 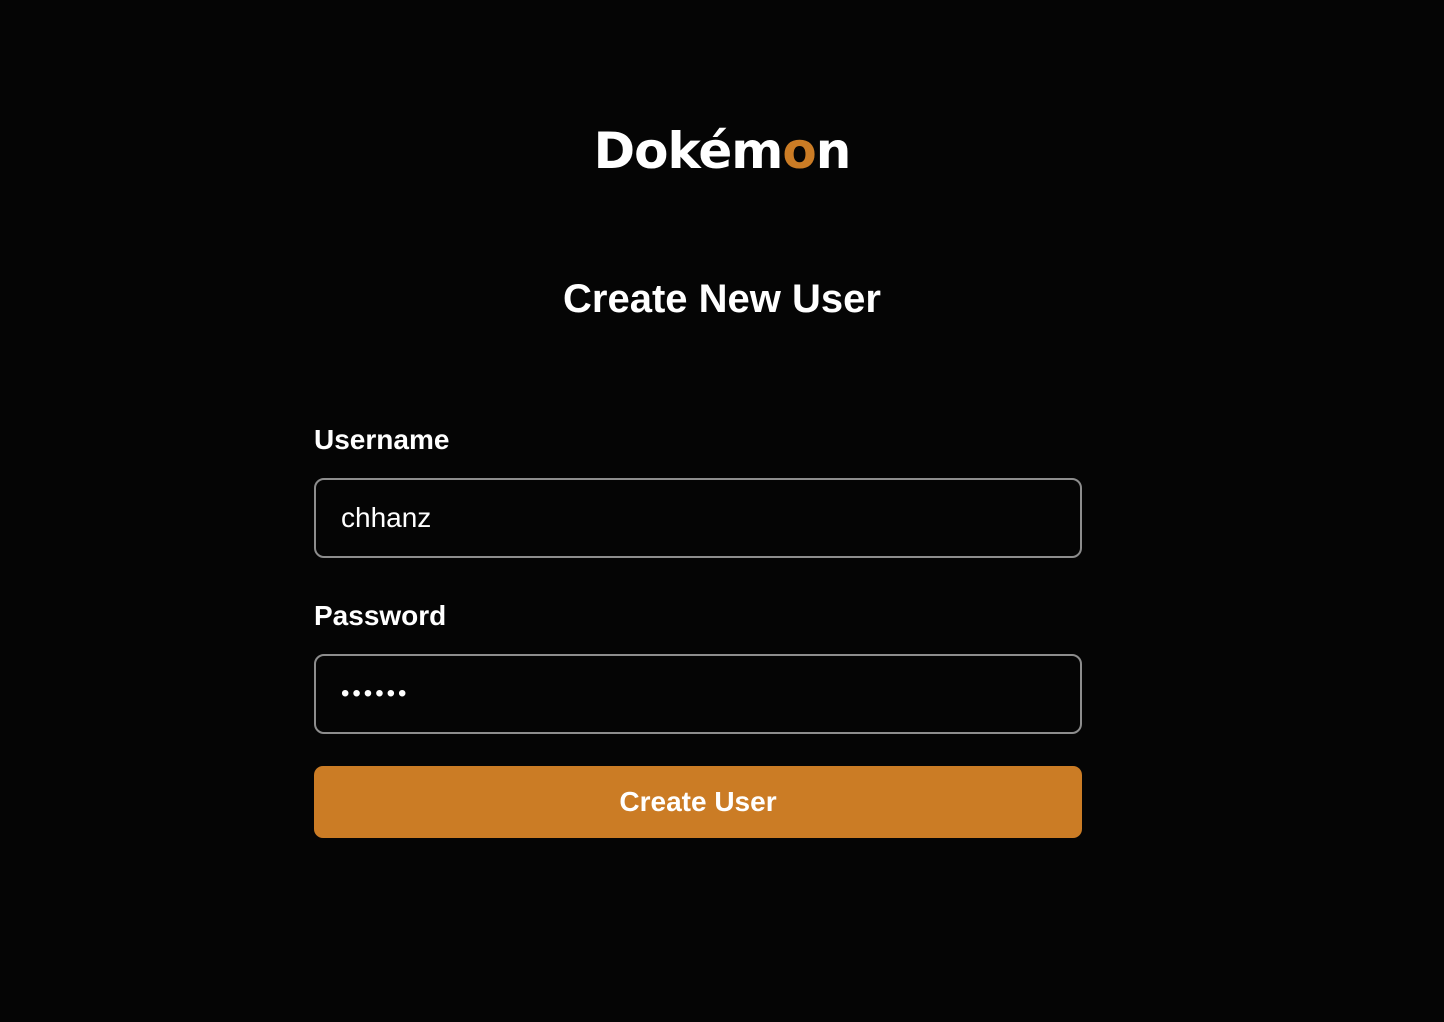 I want to click on dokemon-logo: Dokémon, so click(x=722, y=151).